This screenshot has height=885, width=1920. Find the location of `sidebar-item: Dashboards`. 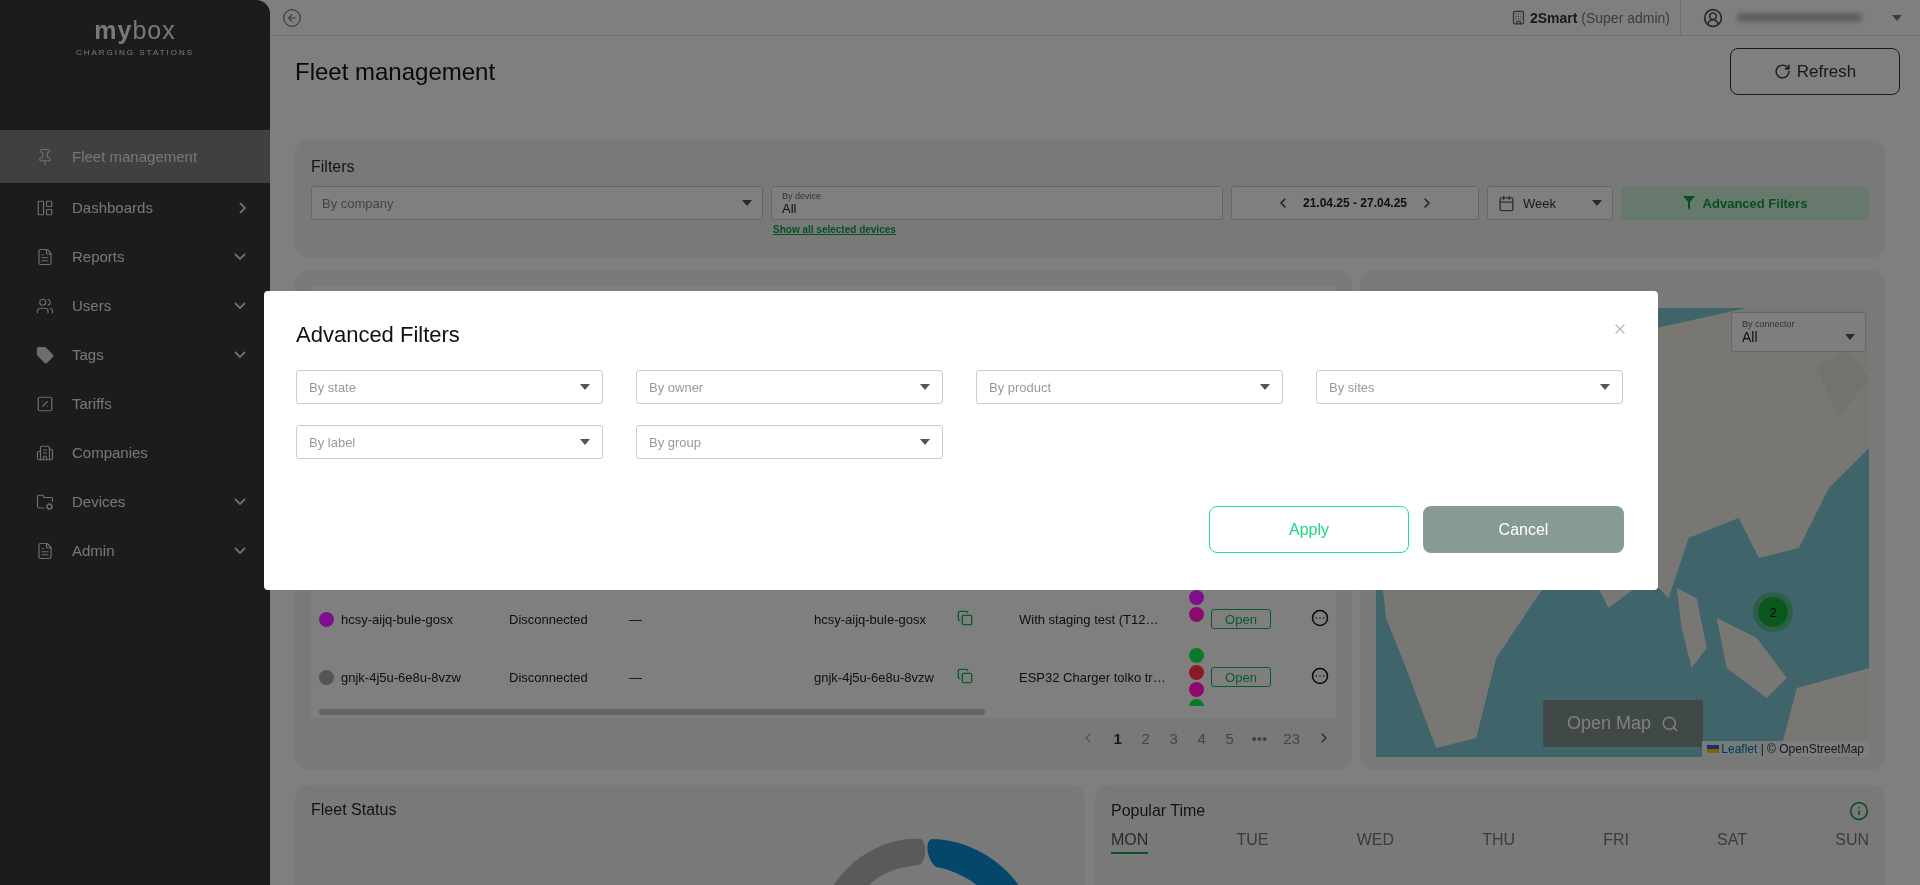

sidebar-item: Dashboards is located at coordinates (135, 207).